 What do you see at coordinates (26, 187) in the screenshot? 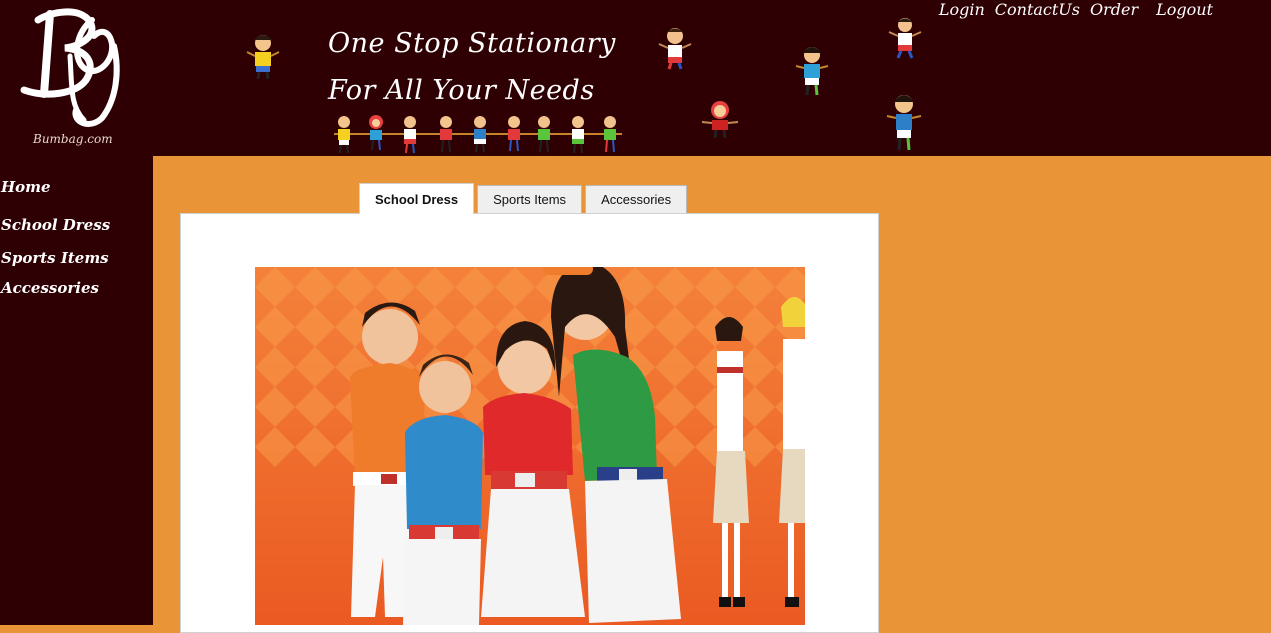
I see `sidebar-item-home: Home` at bounding box center [26, 187].